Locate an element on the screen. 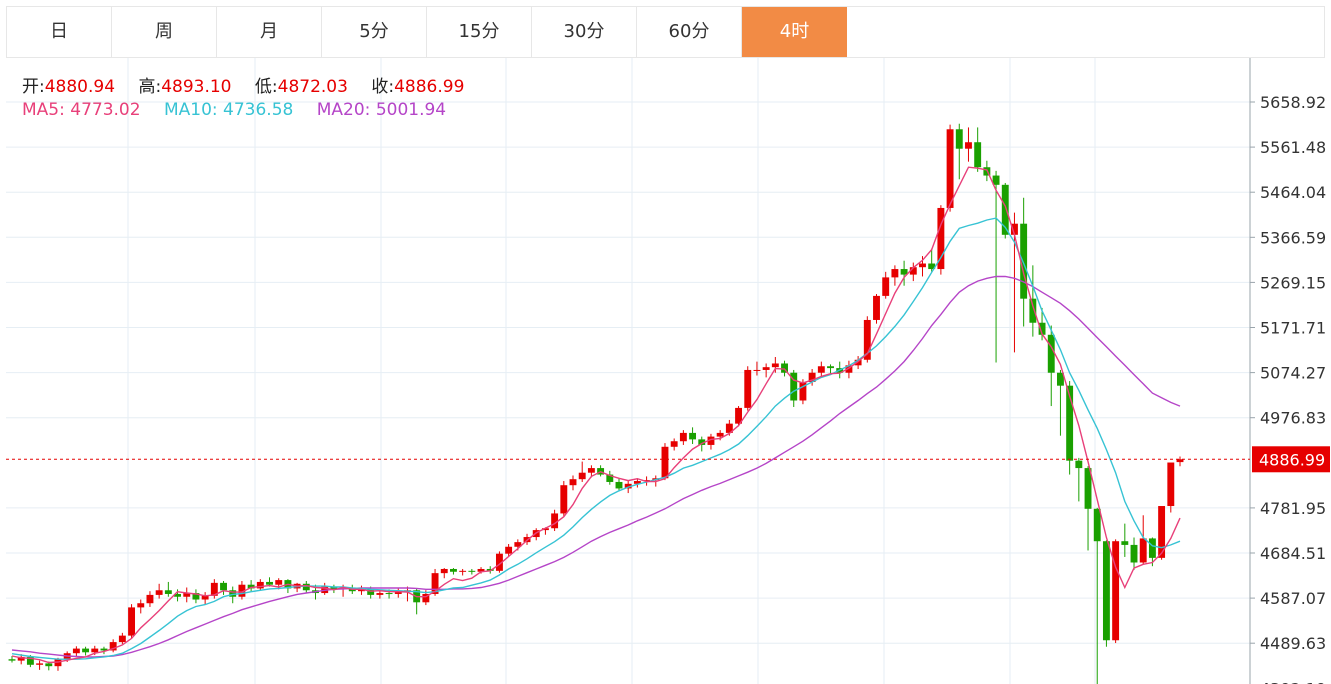 The width and height of the screenshot is (1331, 684). ma-readout: MA5: 4773.02 MA10: 4736.58 MA20: 5001.94 is located at coordinates (234, 110).